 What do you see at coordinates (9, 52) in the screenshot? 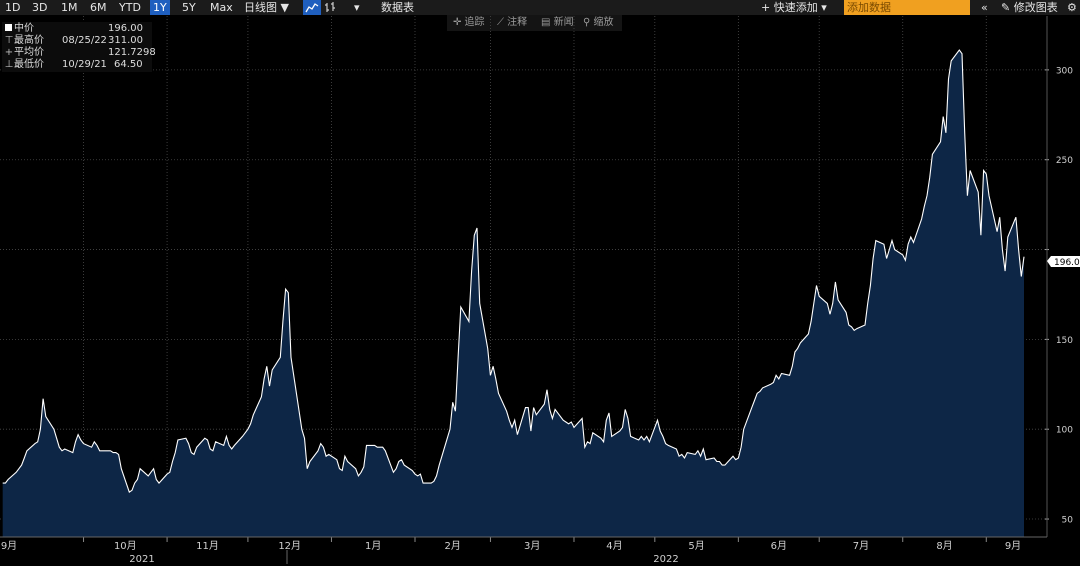
I see `average-marker-icon: +` at bounding box center [9, 52].